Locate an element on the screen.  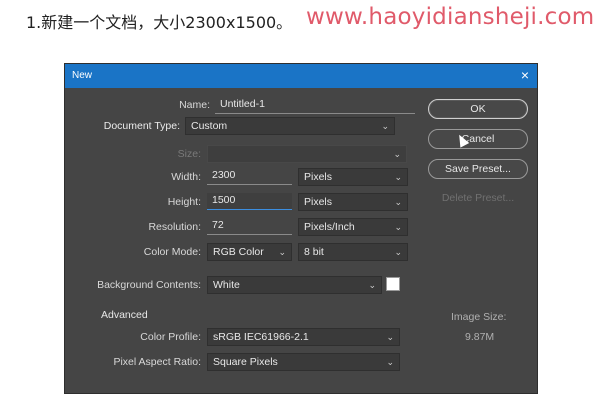
background-contents-select: White ⌄ is located at coordinates (294, 285).